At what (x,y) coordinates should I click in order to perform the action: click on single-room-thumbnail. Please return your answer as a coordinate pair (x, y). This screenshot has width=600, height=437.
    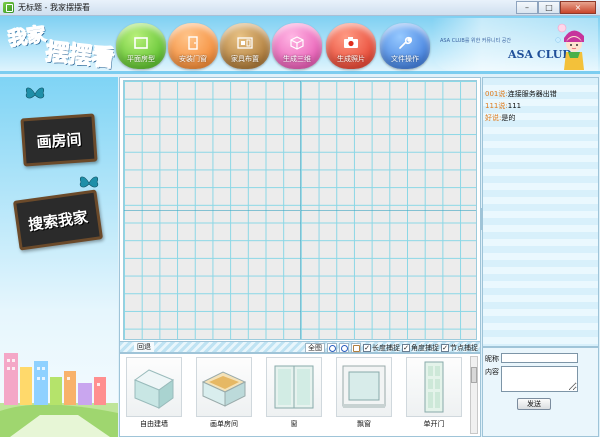
    Looking at the image, I should click on (224, 387).